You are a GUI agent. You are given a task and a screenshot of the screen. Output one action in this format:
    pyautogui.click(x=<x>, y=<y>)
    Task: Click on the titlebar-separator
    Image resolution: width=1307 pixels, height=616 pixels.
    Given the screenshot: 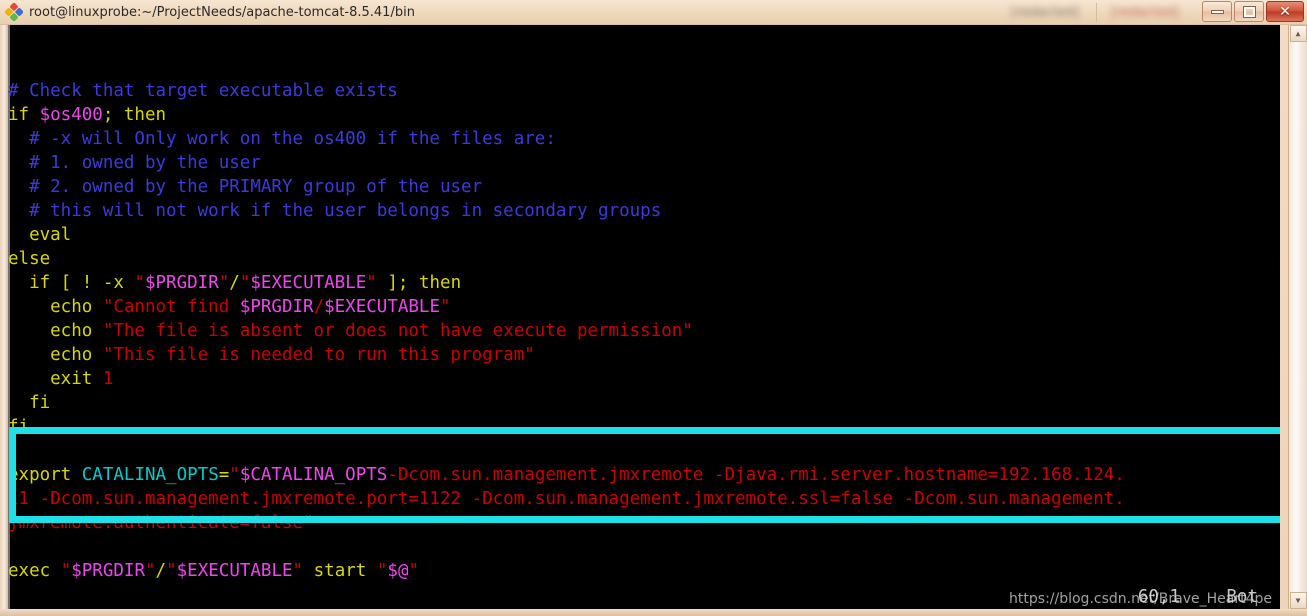 What is the action you would take?
    pyautogui.click(x=1096, y=12)
    